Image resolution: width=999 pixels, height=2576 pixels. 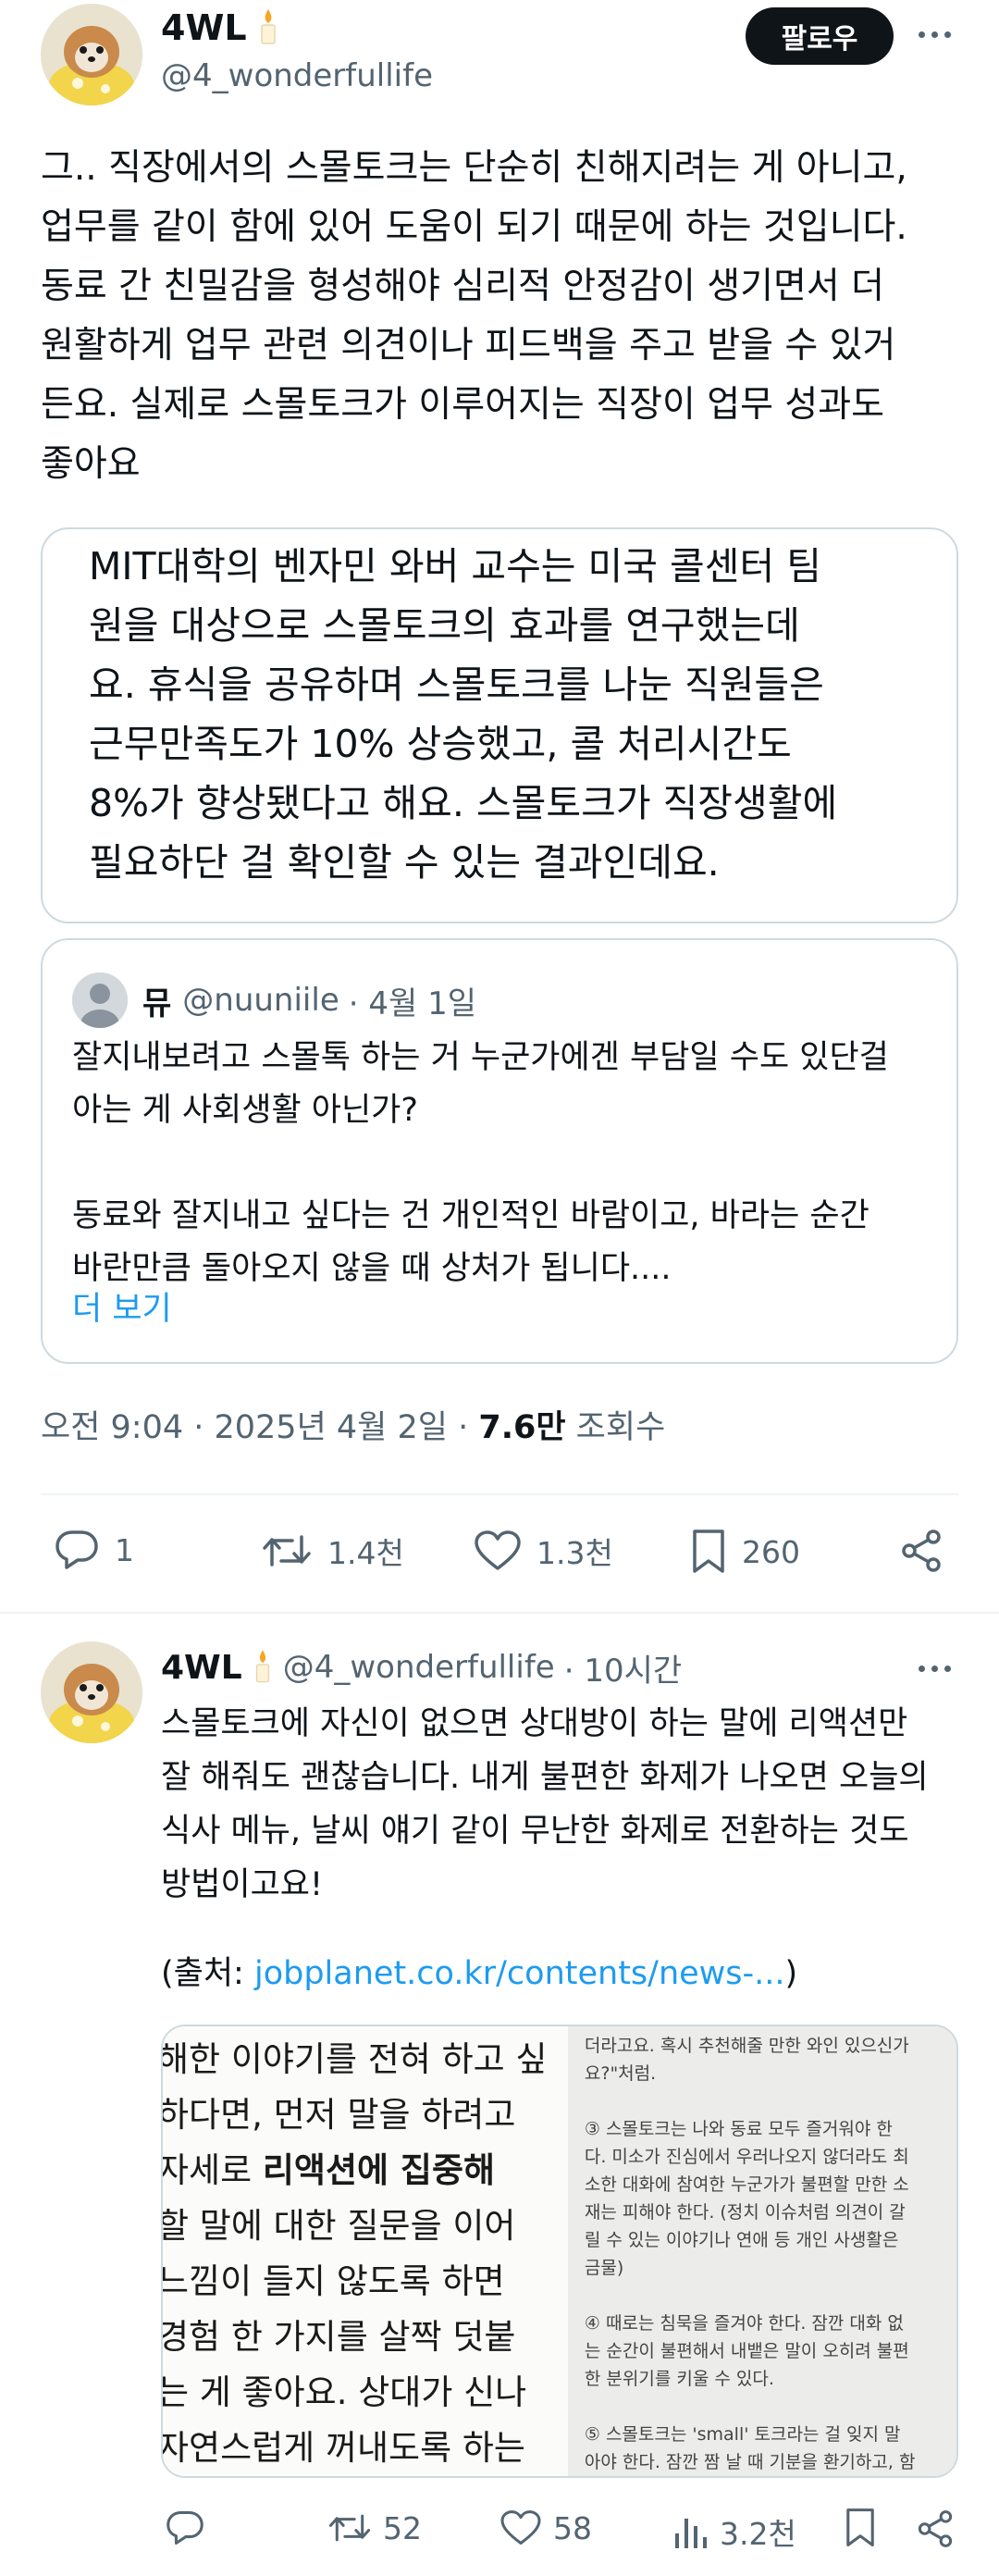 What do you see at coordinates (575, 1553) in the screenshot?
I see `like-count: 1.3천` at bounding box center [575, 1553].